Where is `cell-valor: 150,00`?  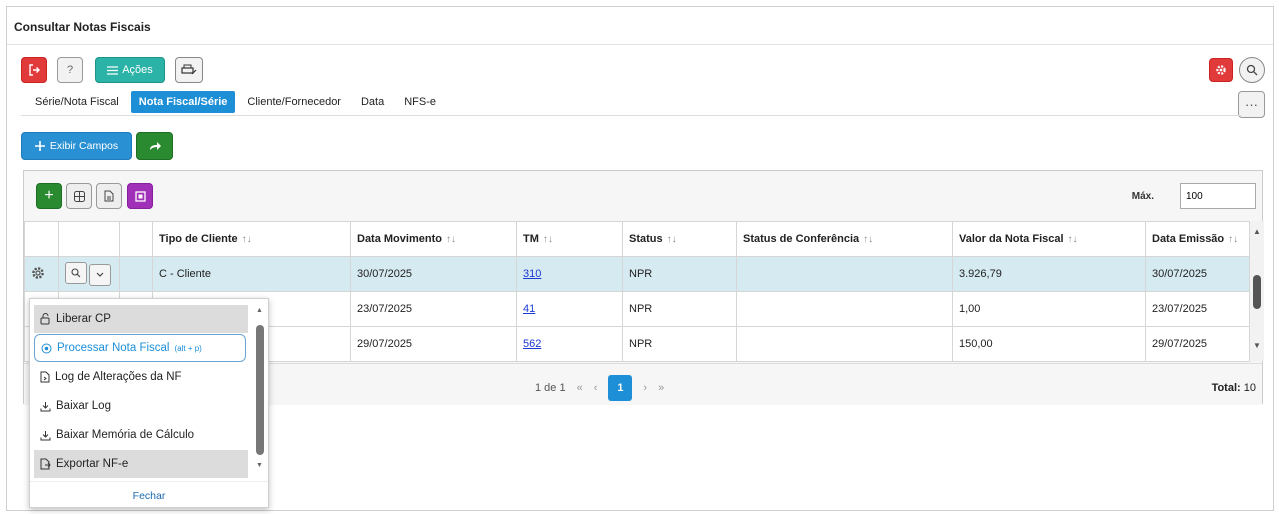 cell-valor: 150,00 is located at coordinates (1049, 344).